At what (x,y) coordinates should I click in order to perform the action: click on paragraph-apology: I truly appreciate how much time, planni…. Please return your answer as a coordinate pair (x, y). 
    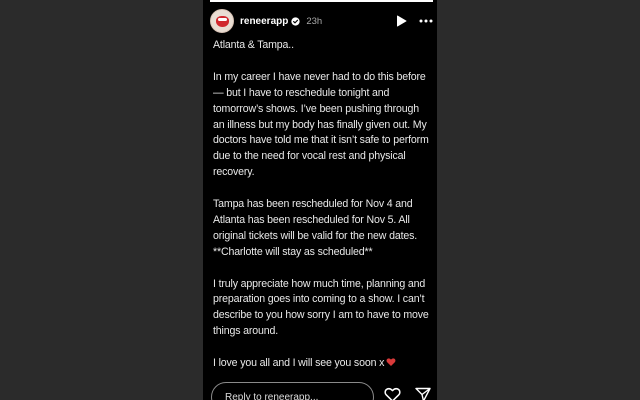
    Looking at the image, I should click on (321, 307).